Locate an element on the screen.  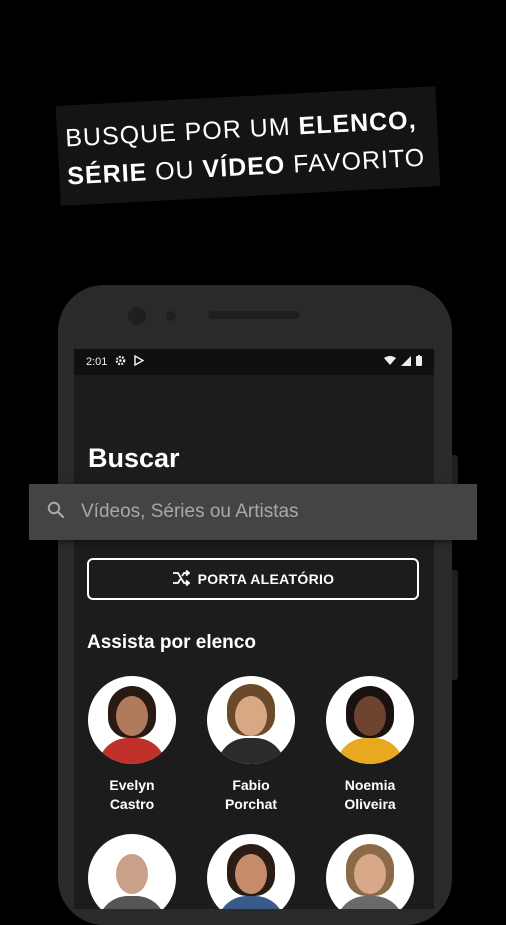
random-door-button: PORTA ALEATÓRIO is located at coordinates (253, 579).